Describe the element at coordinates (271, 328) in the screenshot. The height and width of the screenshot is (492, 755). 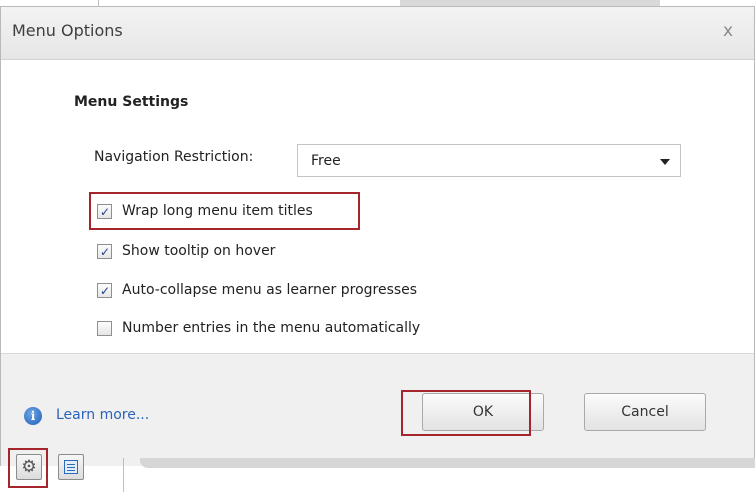
I see `number-entries-label: Number entries in the menu automatically` at that location.